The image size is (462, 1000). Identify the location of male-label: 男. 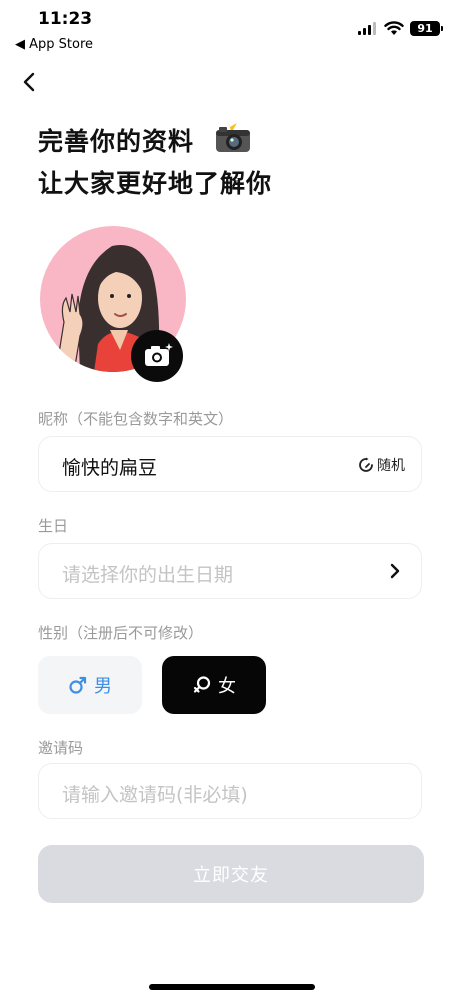
(103, 686).